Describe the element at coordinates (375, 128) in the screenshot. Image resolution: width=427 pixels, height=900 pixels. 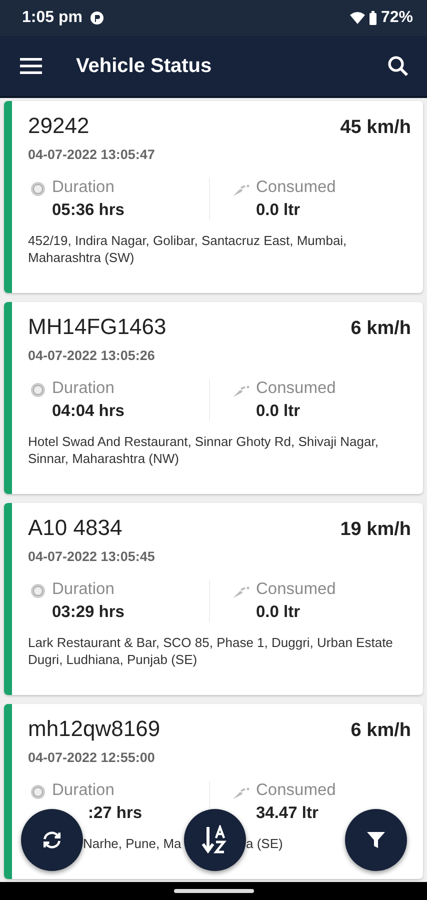
I see `vehicle-speed: 45 km/h` at that location.